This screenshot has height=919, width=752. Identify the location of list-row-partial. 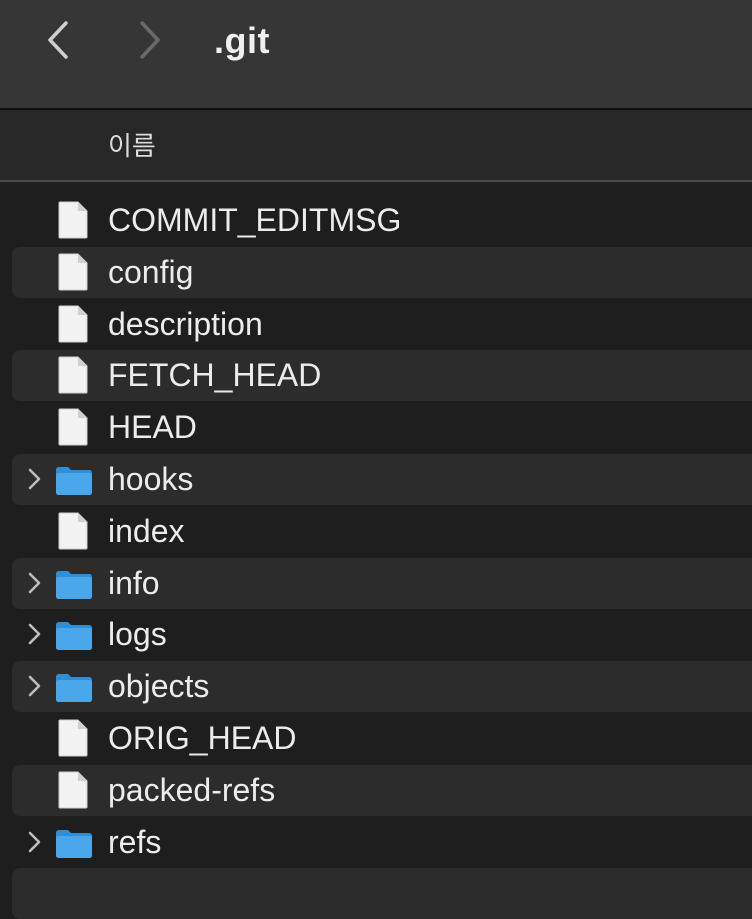
(382, 893).